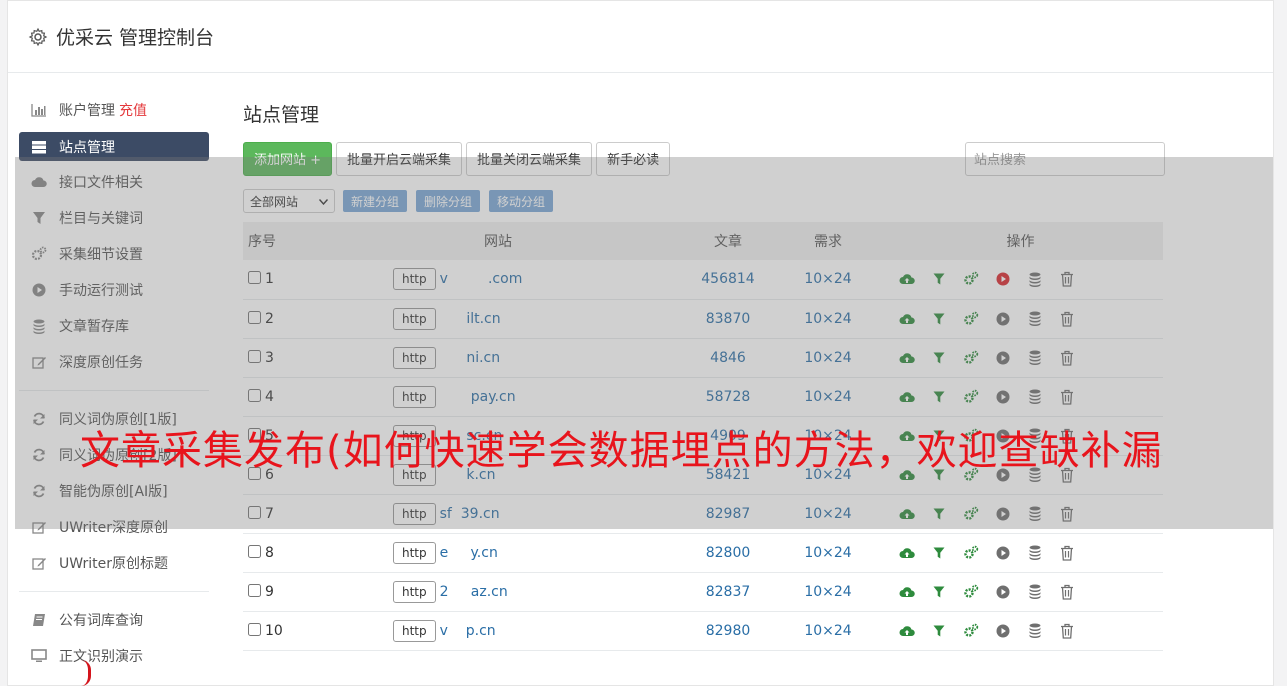 The width and height of the screenshot is (1287, 686). I want to click on sidebar-item-uwriter-deep: UWriter深度原创, so click(114, 527).